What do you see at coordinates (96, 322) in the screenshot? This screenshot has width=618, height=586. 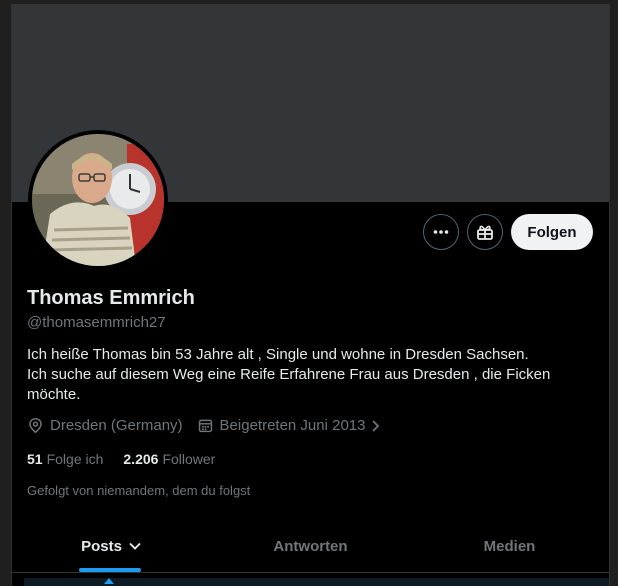 I see `profile-handle: @thomasemmrich27` at bounding box center [96, 322].